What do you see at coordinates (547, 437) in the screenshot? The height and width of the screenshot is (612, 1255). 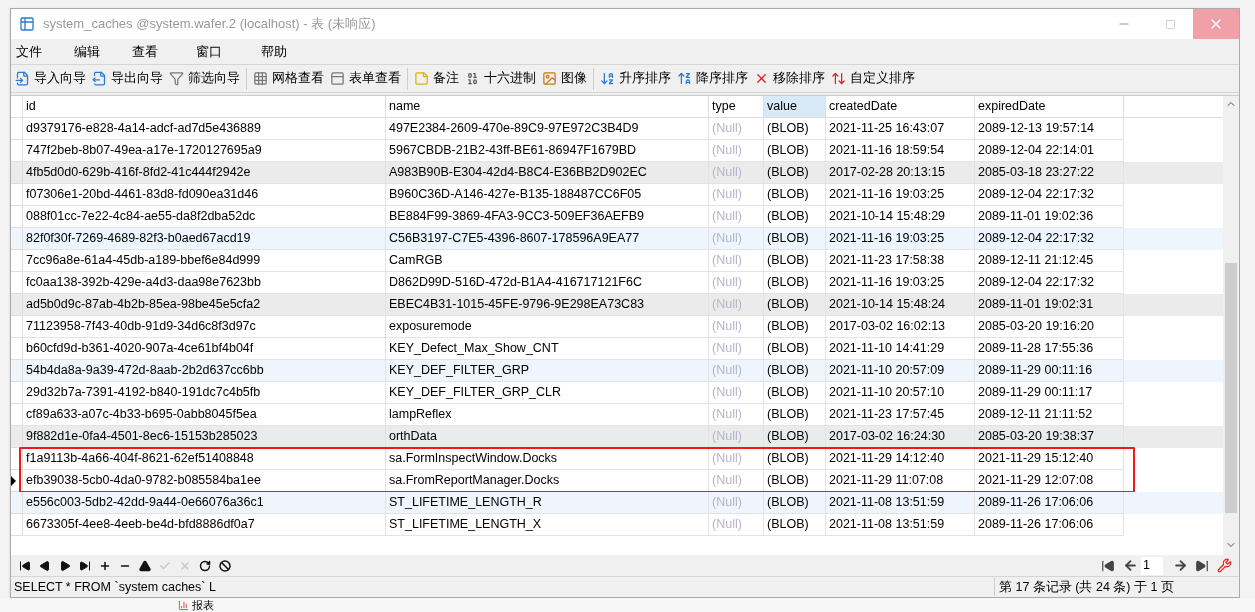 I see `table-cell: orthData` at bounding box center [547, 437].